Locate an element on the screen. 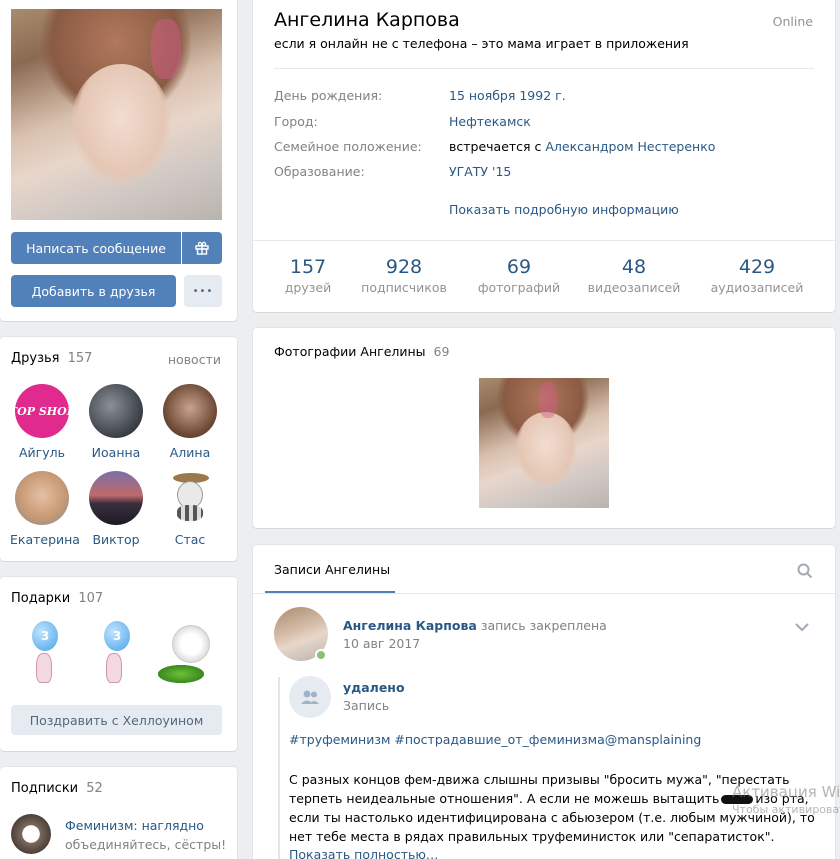 The height and width of the screenshot is (859, 840). send-message-button: Написать сообщение is located at coordinates (96, 248).